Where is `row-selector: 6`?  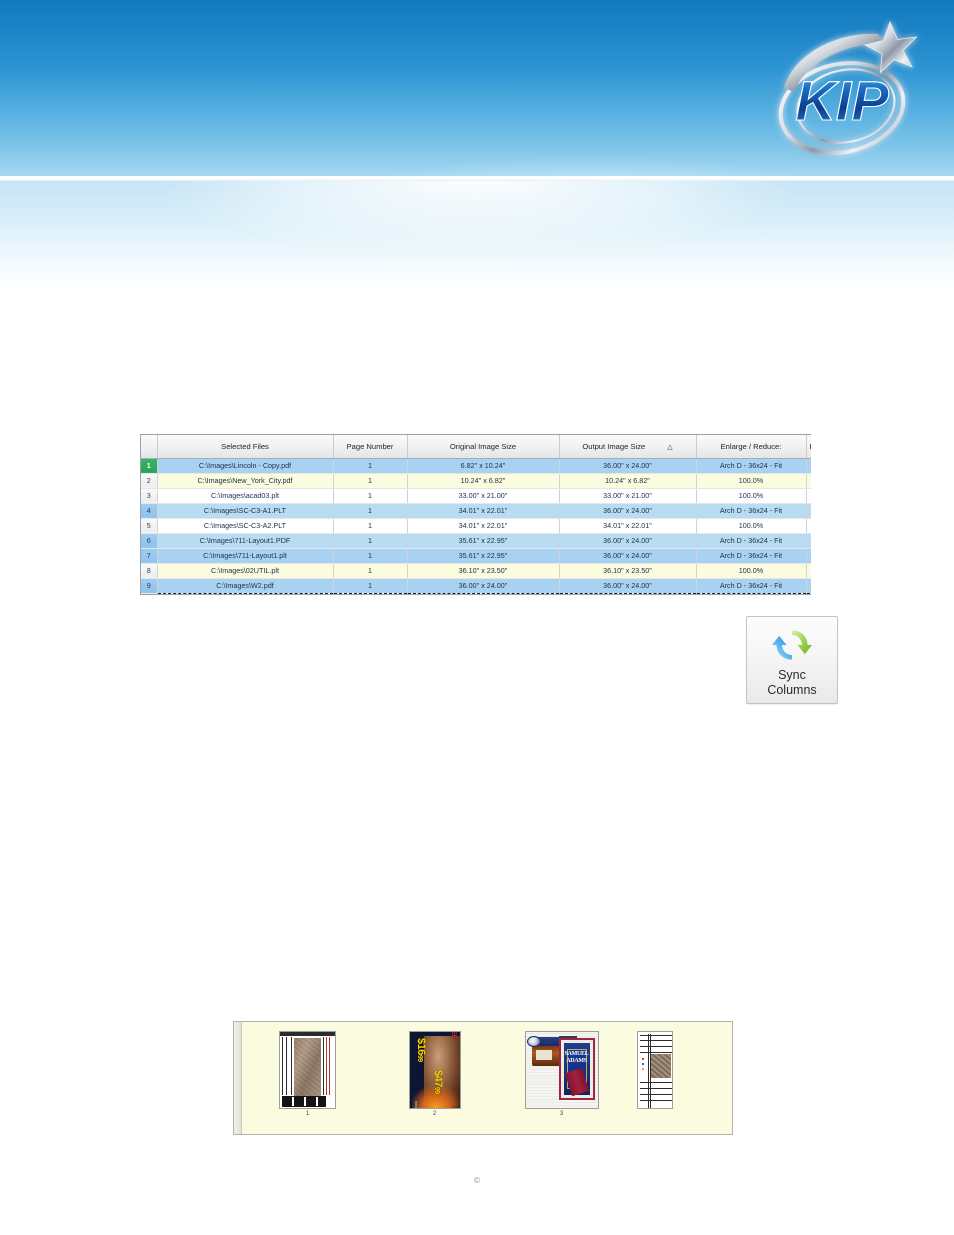
row-selector: 6 is located at coordinates (149, 541).